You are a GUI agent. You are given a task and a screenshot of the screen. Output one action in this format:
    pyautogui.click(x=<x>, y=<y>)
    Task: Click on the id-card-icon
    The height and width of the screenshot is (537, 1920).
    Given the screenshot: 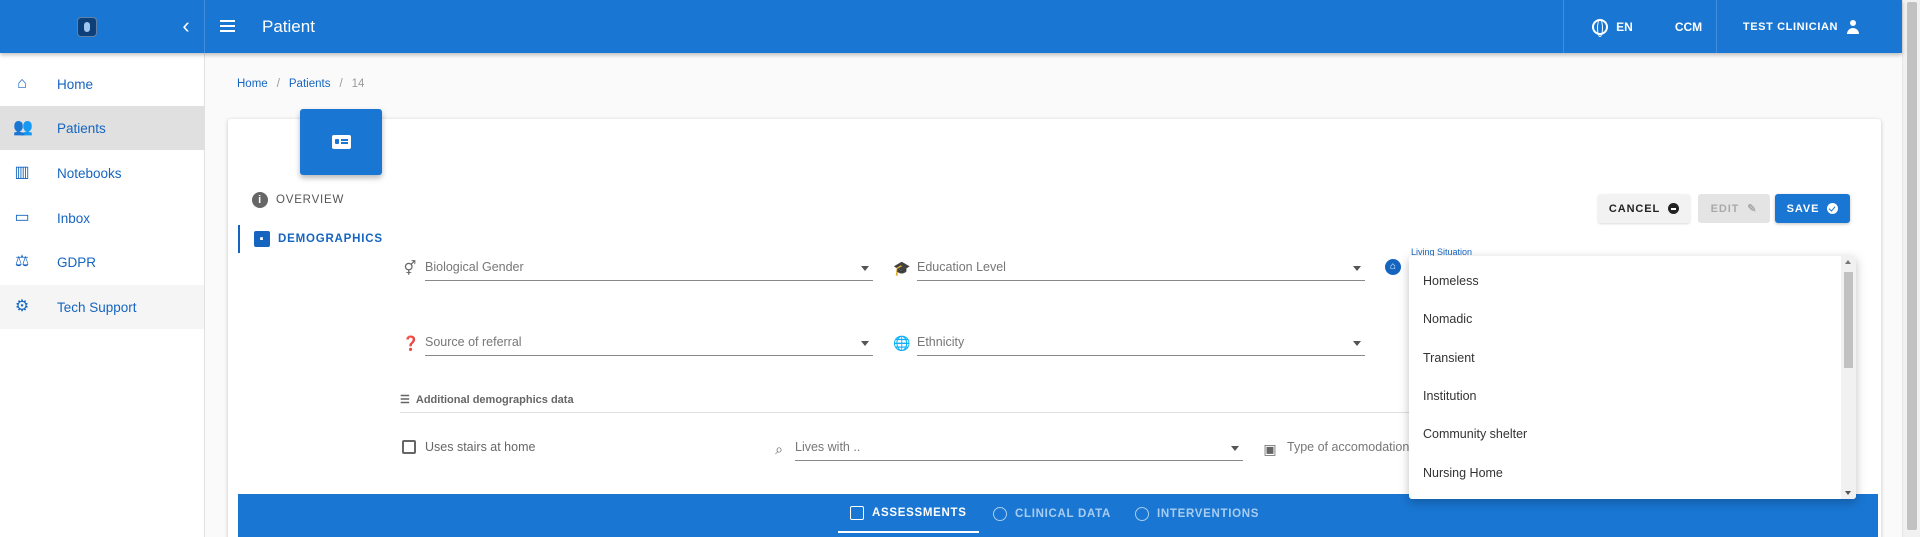 What is the action you would take?
    pyautogui.click(x=341, y=142)
    